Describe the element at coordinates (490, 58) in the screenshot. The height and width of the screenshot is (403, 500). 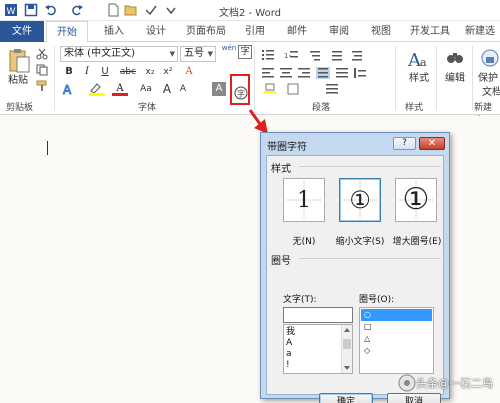
I see `protect-document-icon` at that location.